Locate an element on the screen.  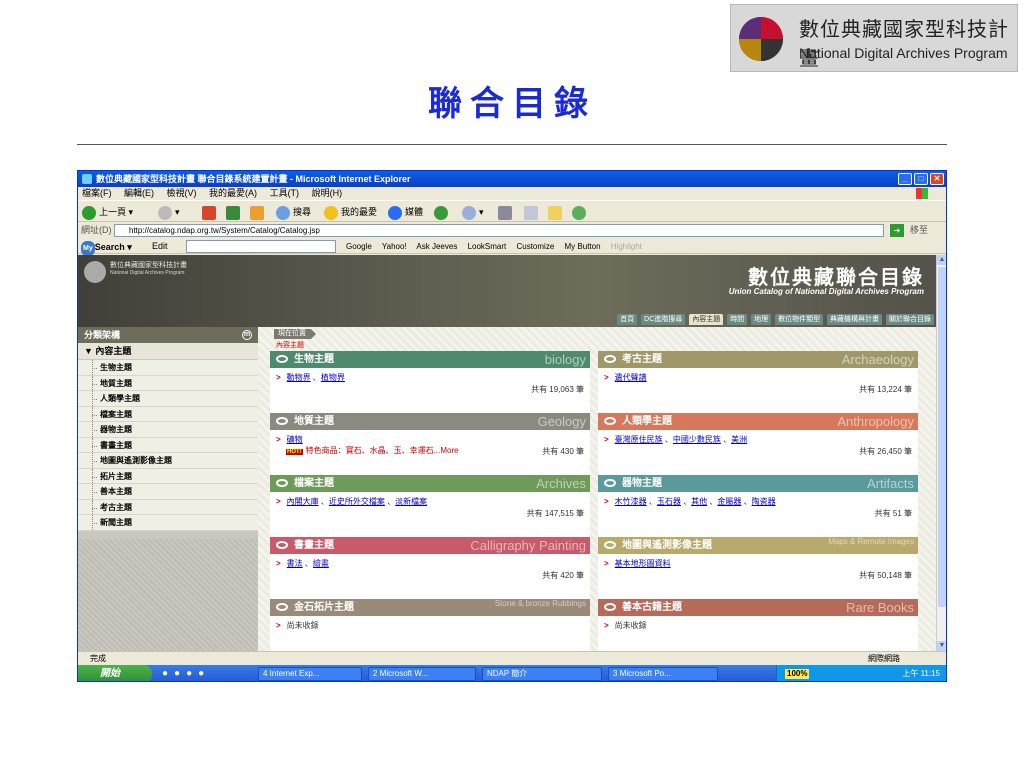
vertical-scrollbar: ▲ ▼ is located at coordinates (941, 453).